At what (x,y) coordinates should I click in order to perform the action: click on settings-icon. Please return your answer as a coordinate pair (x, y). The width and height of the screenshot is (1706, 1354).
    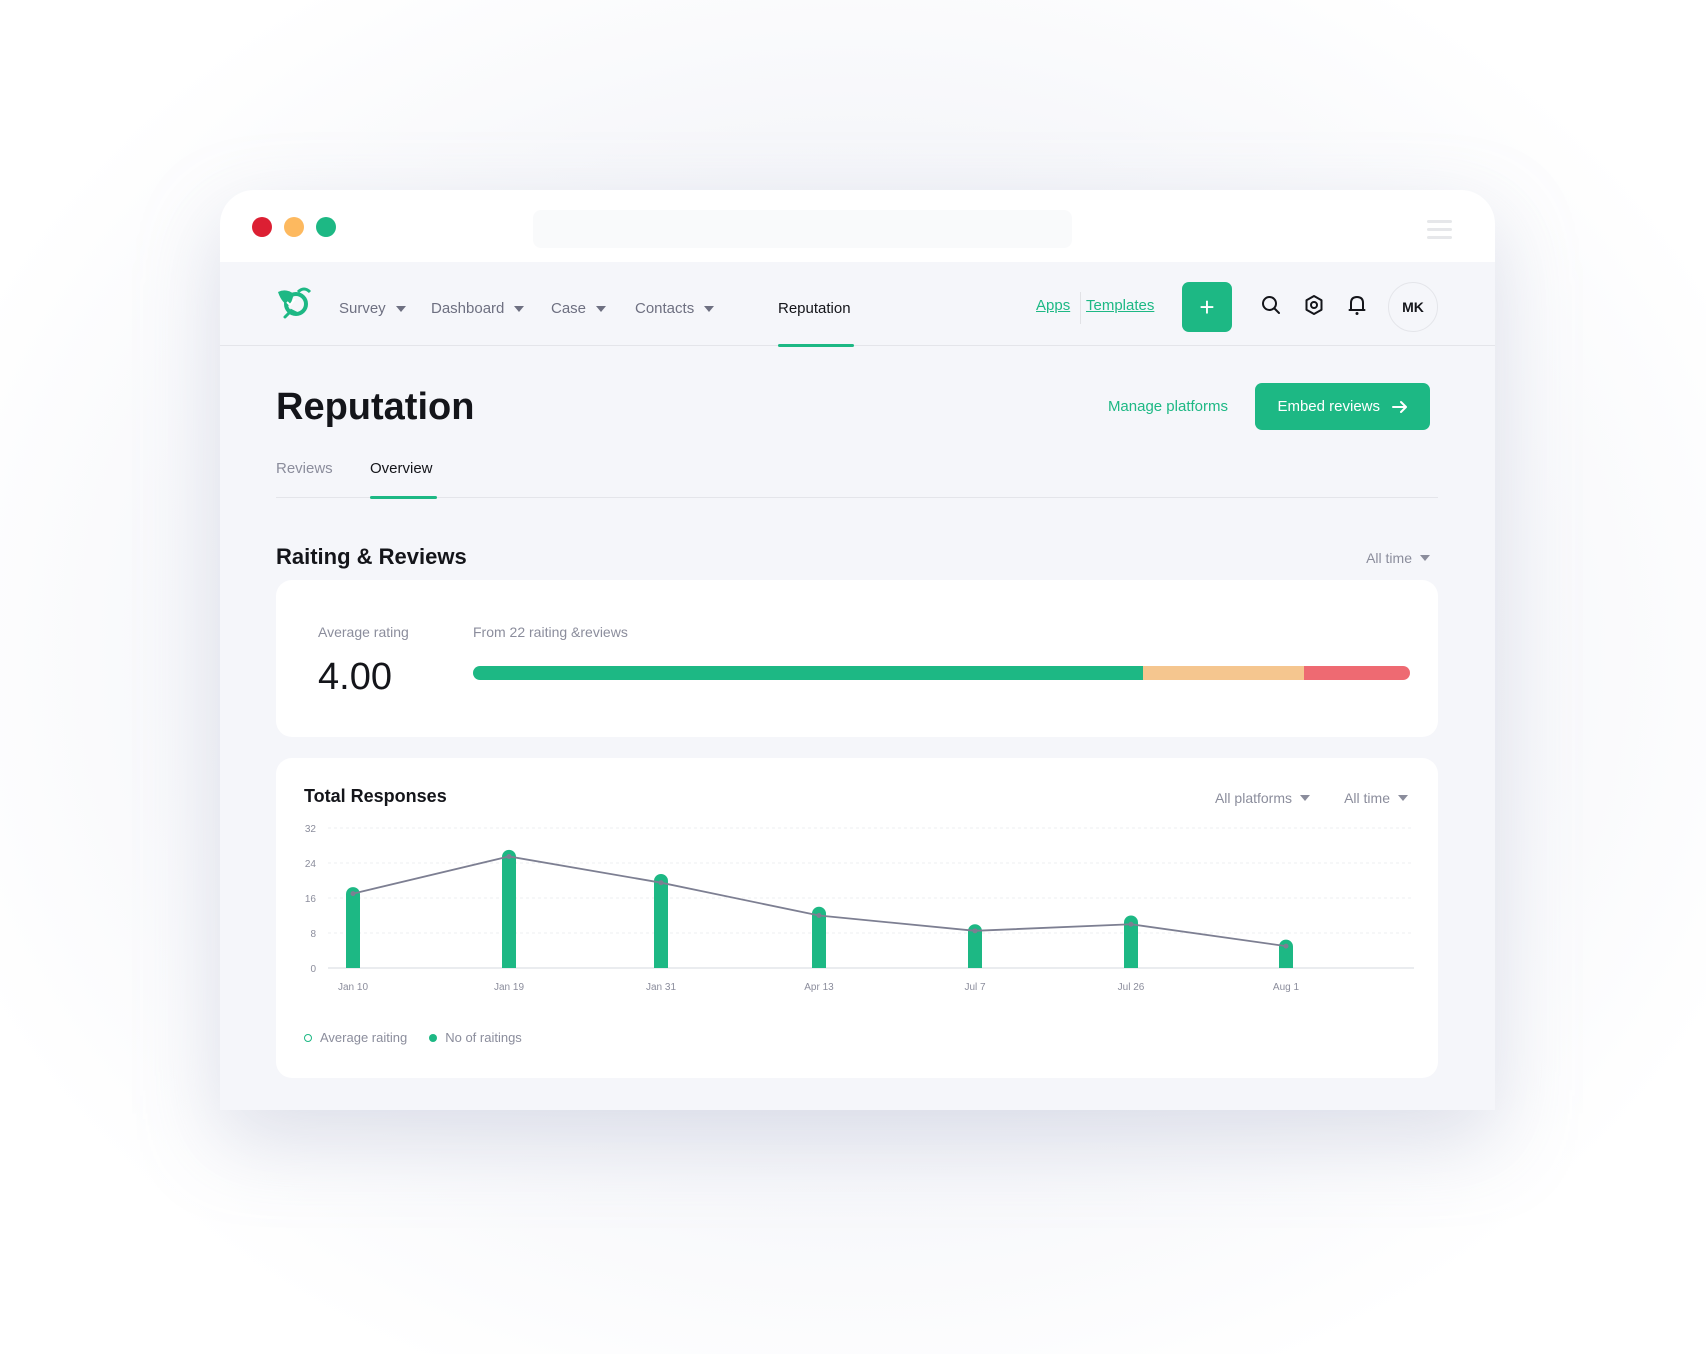
    Looking at the image, I should click on (1314, 305).